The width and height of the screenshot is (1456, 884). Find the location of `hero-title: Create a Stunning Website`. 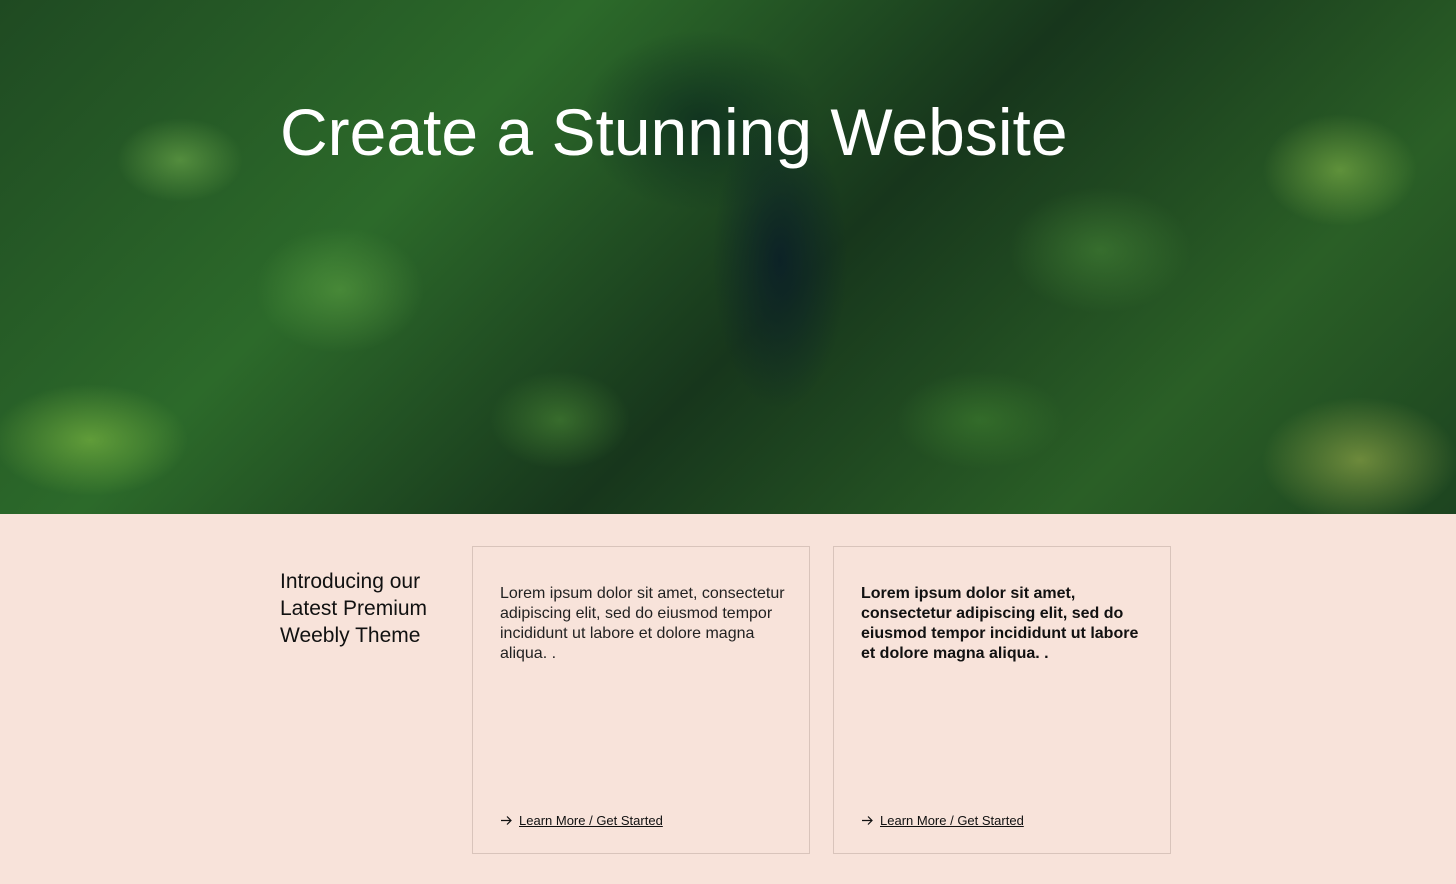

hero-title: Create a Stunning Website is located at coordinates (674, 132).